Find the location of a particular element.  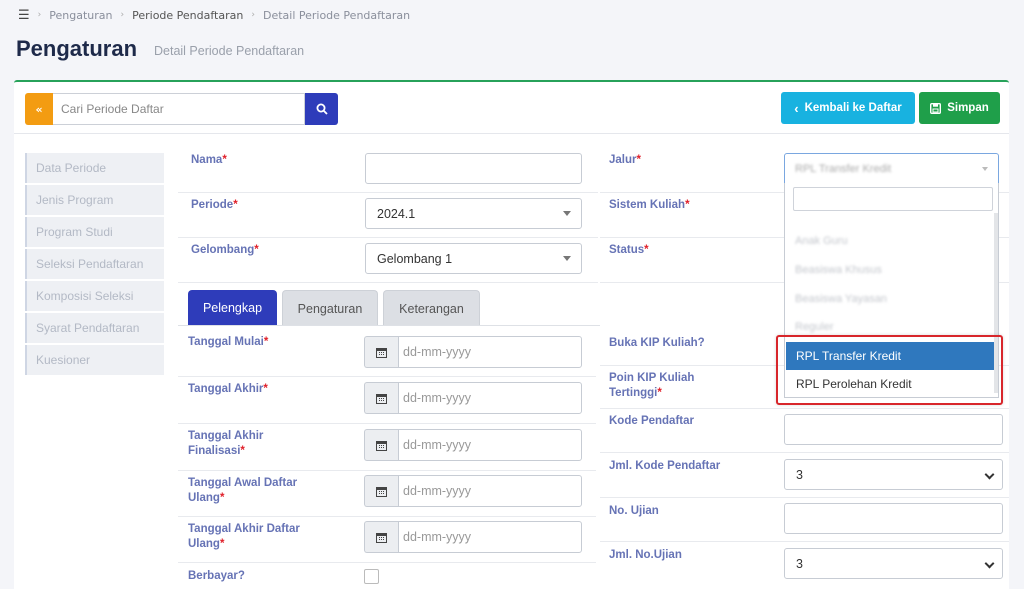

tanggal-akhir-label: Tanggal Akhir* is located at coordinates (228, 389).